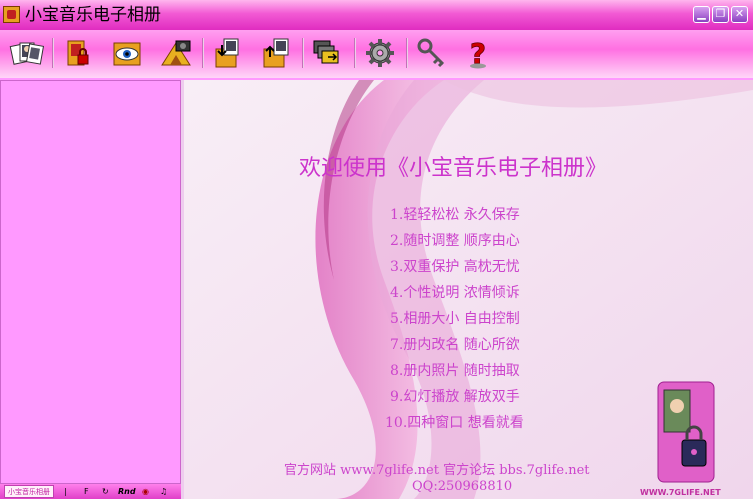  I want to click on export-button, so click(276, 53).